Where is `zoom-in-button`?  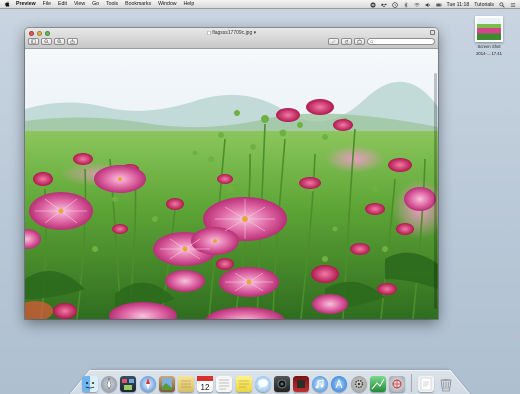 zoom-in-button is located at coordinates (59, 41).